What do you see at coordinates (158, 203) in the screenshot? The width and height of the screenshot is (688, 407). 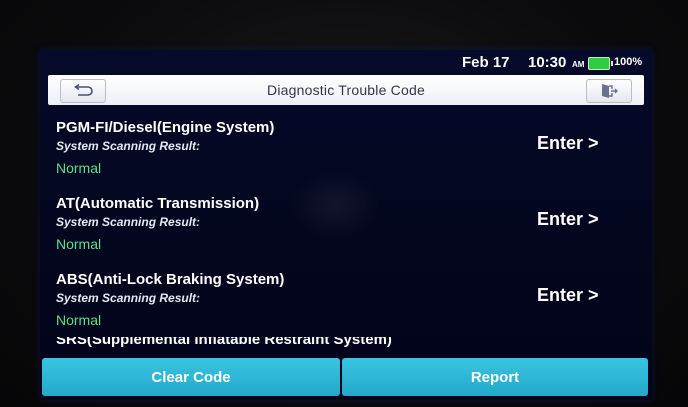 I see `system-name: AT(Automatic Transmission)` at bounding box center [158, 203].